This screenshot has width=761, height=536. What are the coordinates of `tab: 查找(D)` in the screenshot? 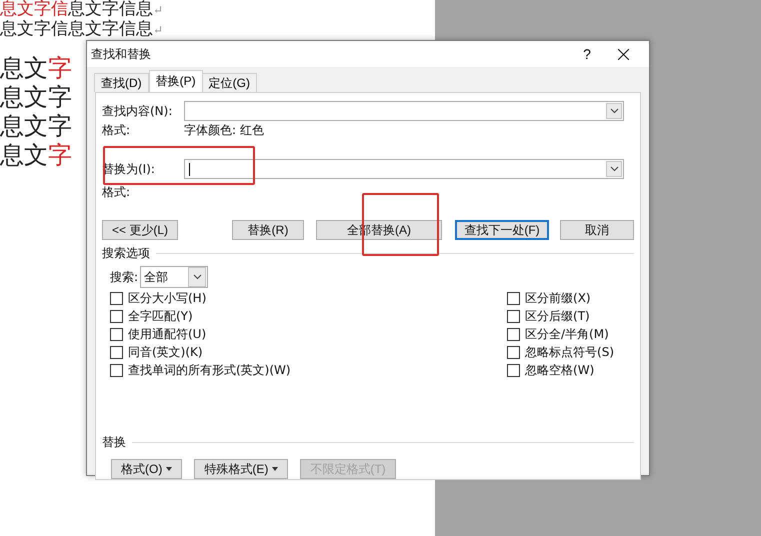 It's located at (121, 82).